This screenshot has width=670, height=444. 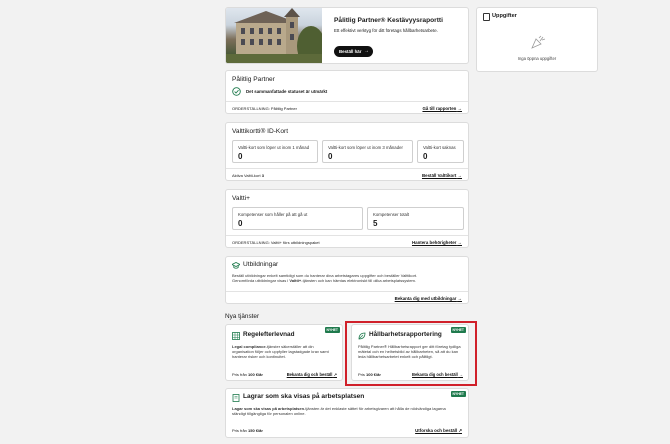 What do you see at coordinates (236, 336) in the screenshot?
I see `building-icon` at bounding box center [236, 336].